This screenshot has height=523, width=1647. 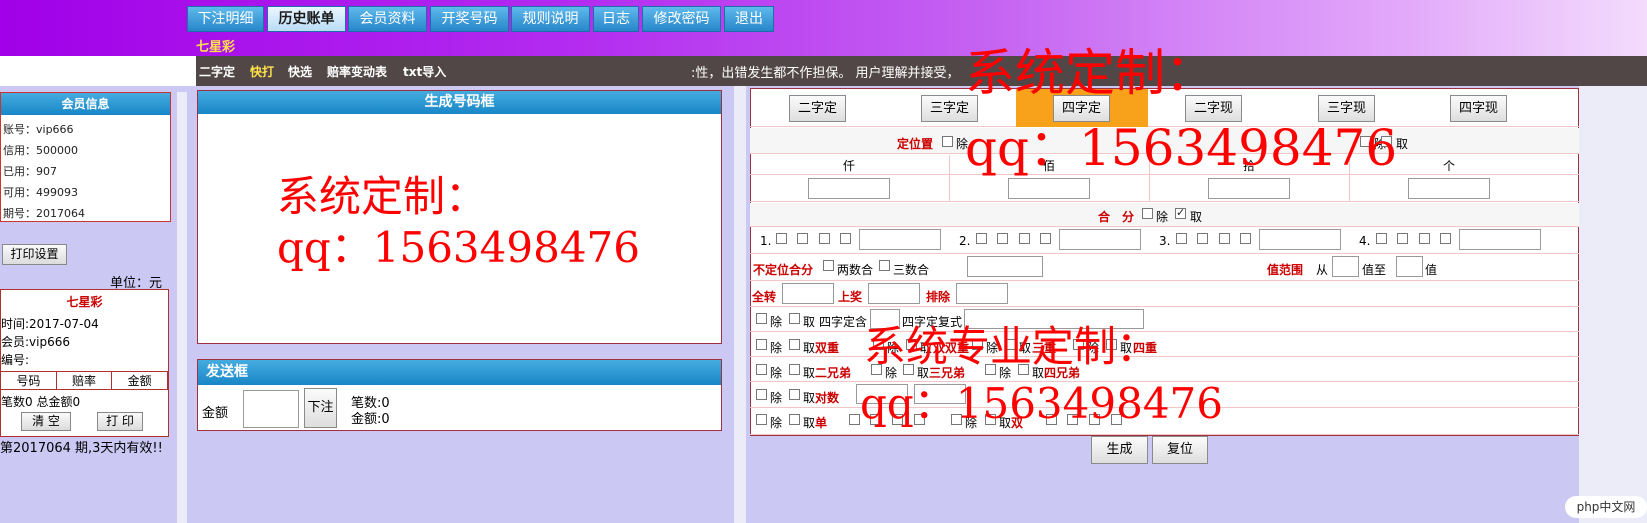 I want to click on clear-button: 清 空, so click(x=46, y=421).